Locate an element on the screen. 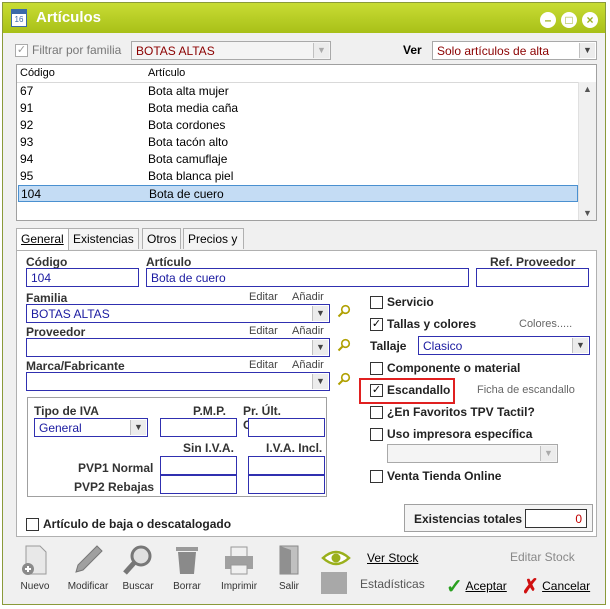  tab-otros: Otros is located at coordinates (162, 238).